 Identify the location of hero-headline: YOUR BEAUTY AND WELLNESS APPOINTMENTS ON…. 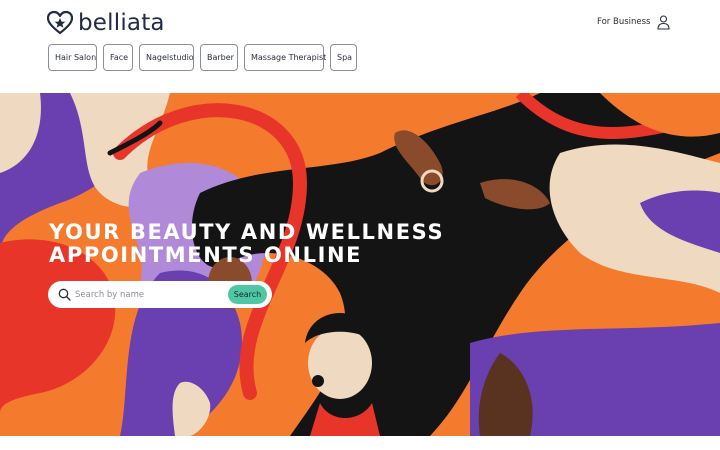
(246, 244).